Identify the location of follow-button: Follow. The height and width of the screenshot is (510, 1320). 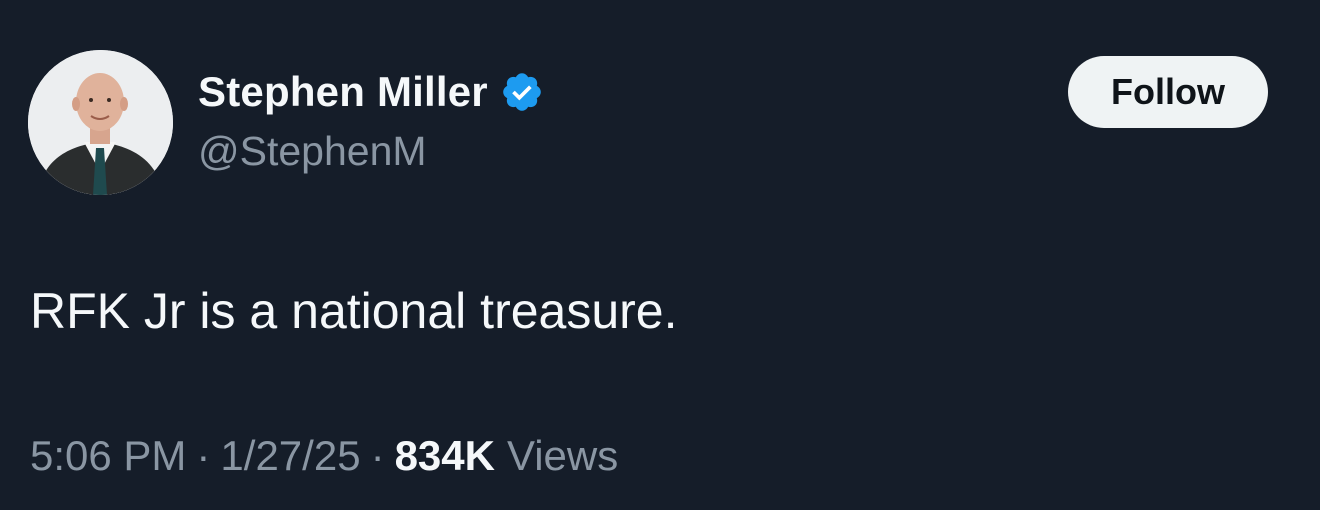
(1168, 92).